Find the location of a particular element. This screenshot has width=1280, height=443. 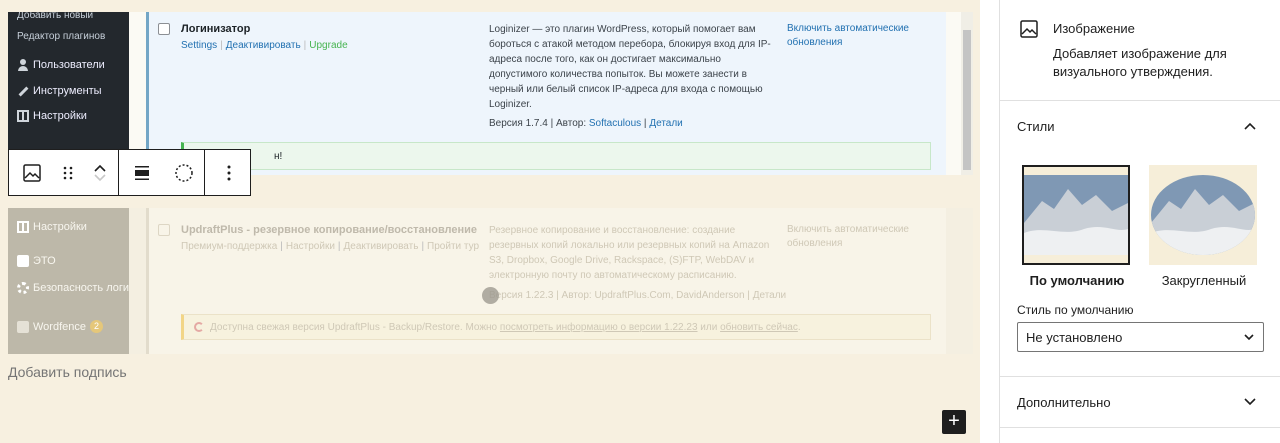

style-preview-rounded is located at coordinates (1203, 215).